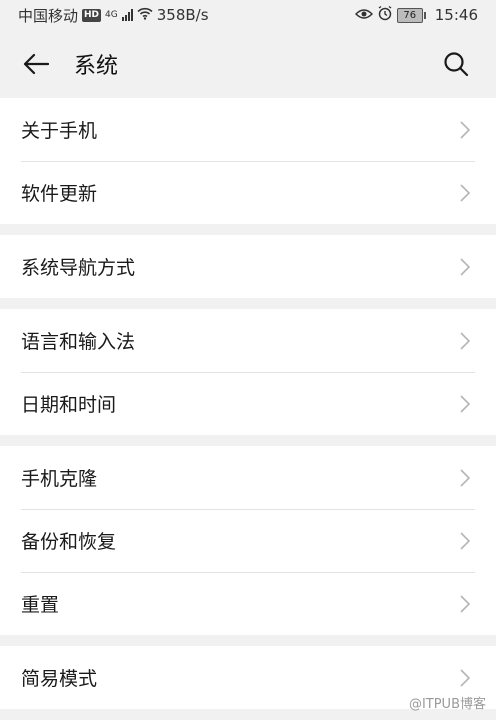 This screenshot has width=496, height=720. I want to click on title-bar: 系统, so click(248, 64).